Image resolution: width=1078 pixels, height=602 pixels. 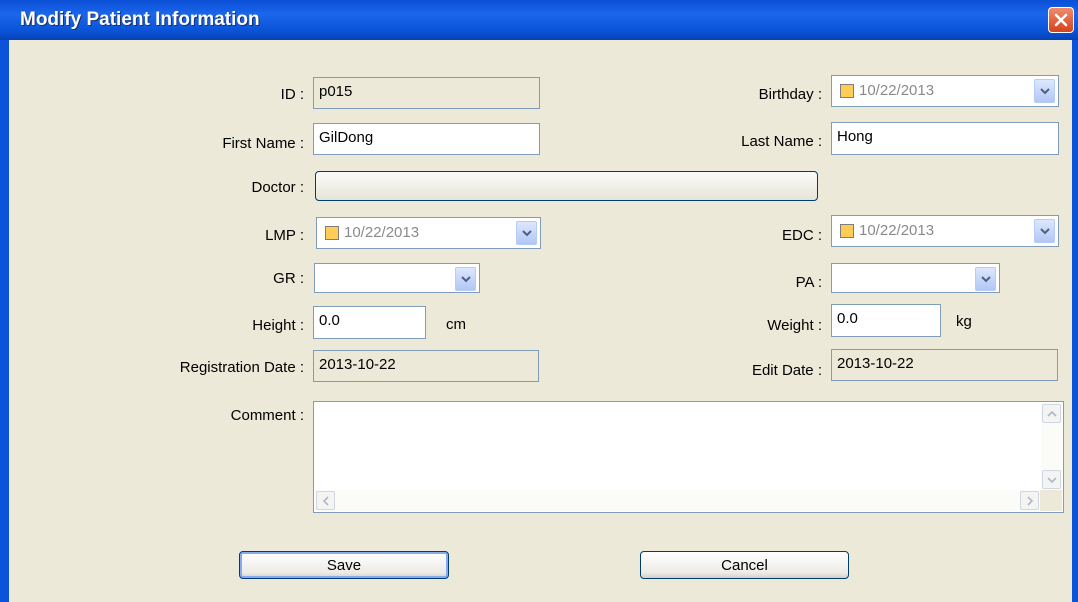 What do you see at coordinates (426, 366) in the screenshot?
I see `registration-date-field: 2013-10-22` at bounding box center [426, 366].